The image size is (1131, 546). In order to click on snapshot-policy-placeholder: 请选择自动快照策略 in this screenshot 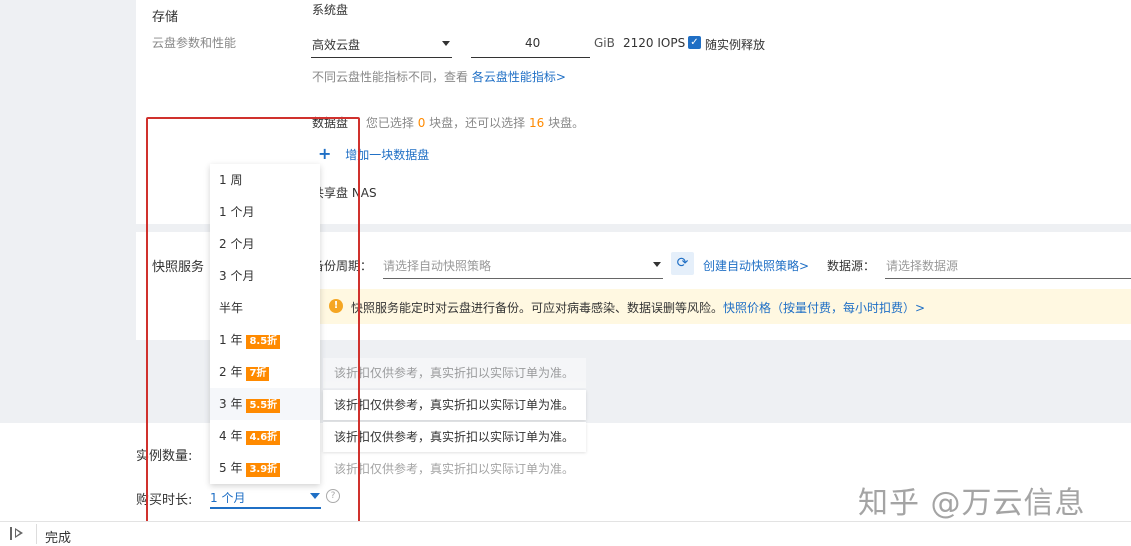, I will do `click(437, 266)`.